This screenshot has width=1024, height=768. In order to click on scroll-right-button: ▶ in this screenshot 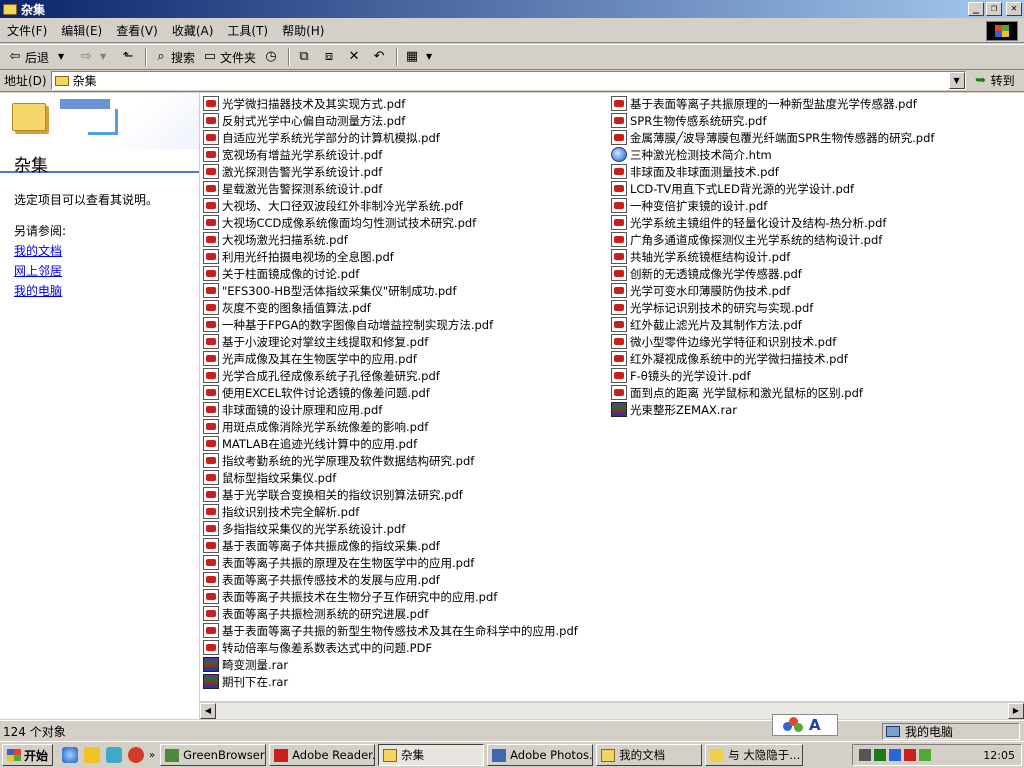, I will do `click(1016, 711)`.